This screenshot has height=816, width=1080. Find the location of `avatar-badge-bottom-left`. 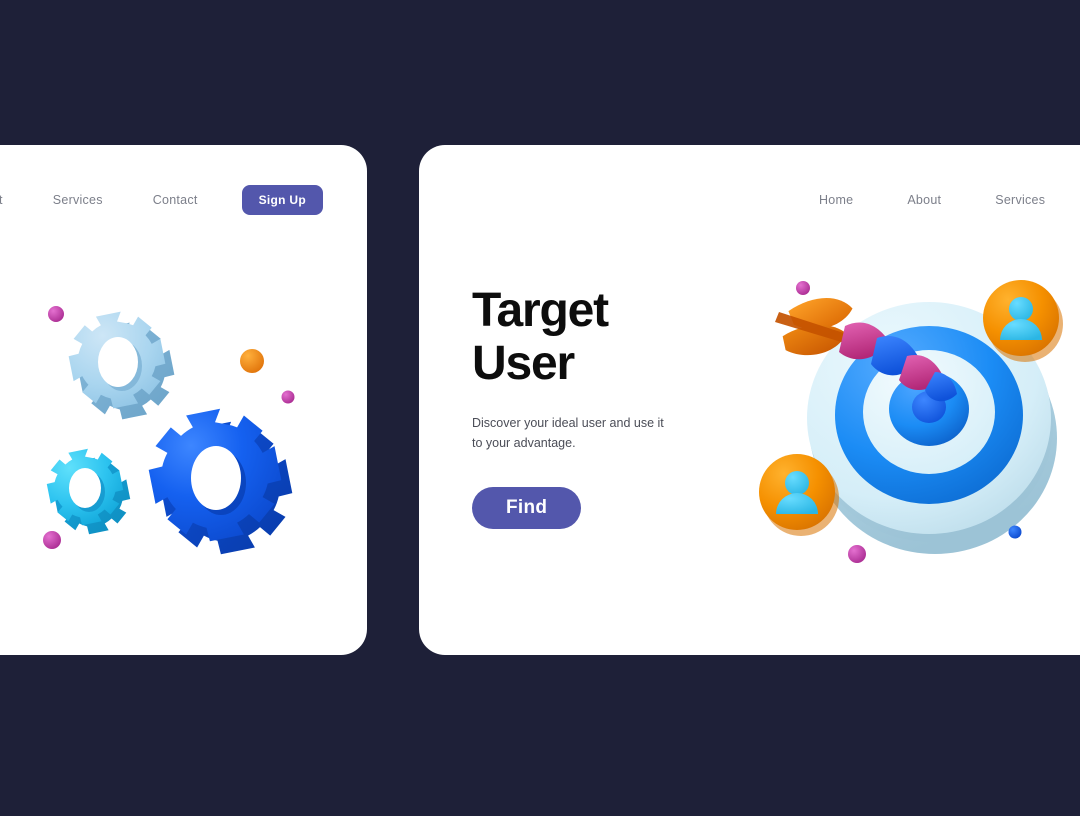

avatar-badge-bottom-left is located at coordinates (799, 495).